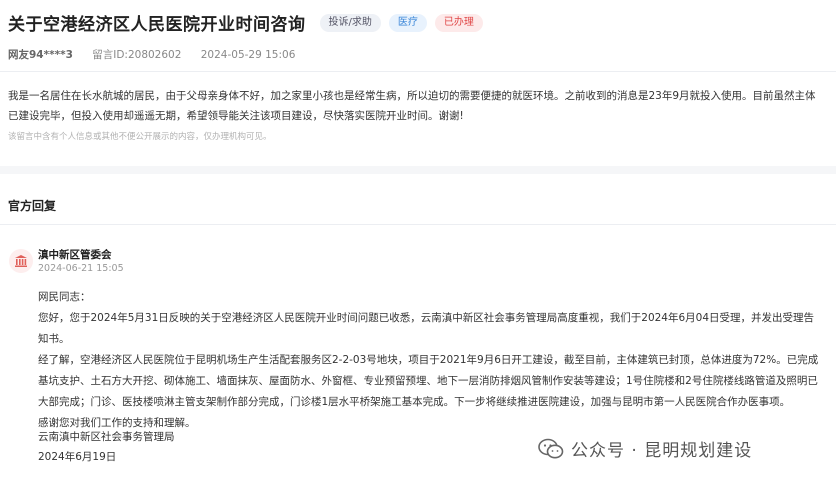 Image resolution: width=836 pixels, height=484 pixels. Describe the element at coordinates (458, 22) in the screenshot. I see `status-badge: 已办理` at that location.